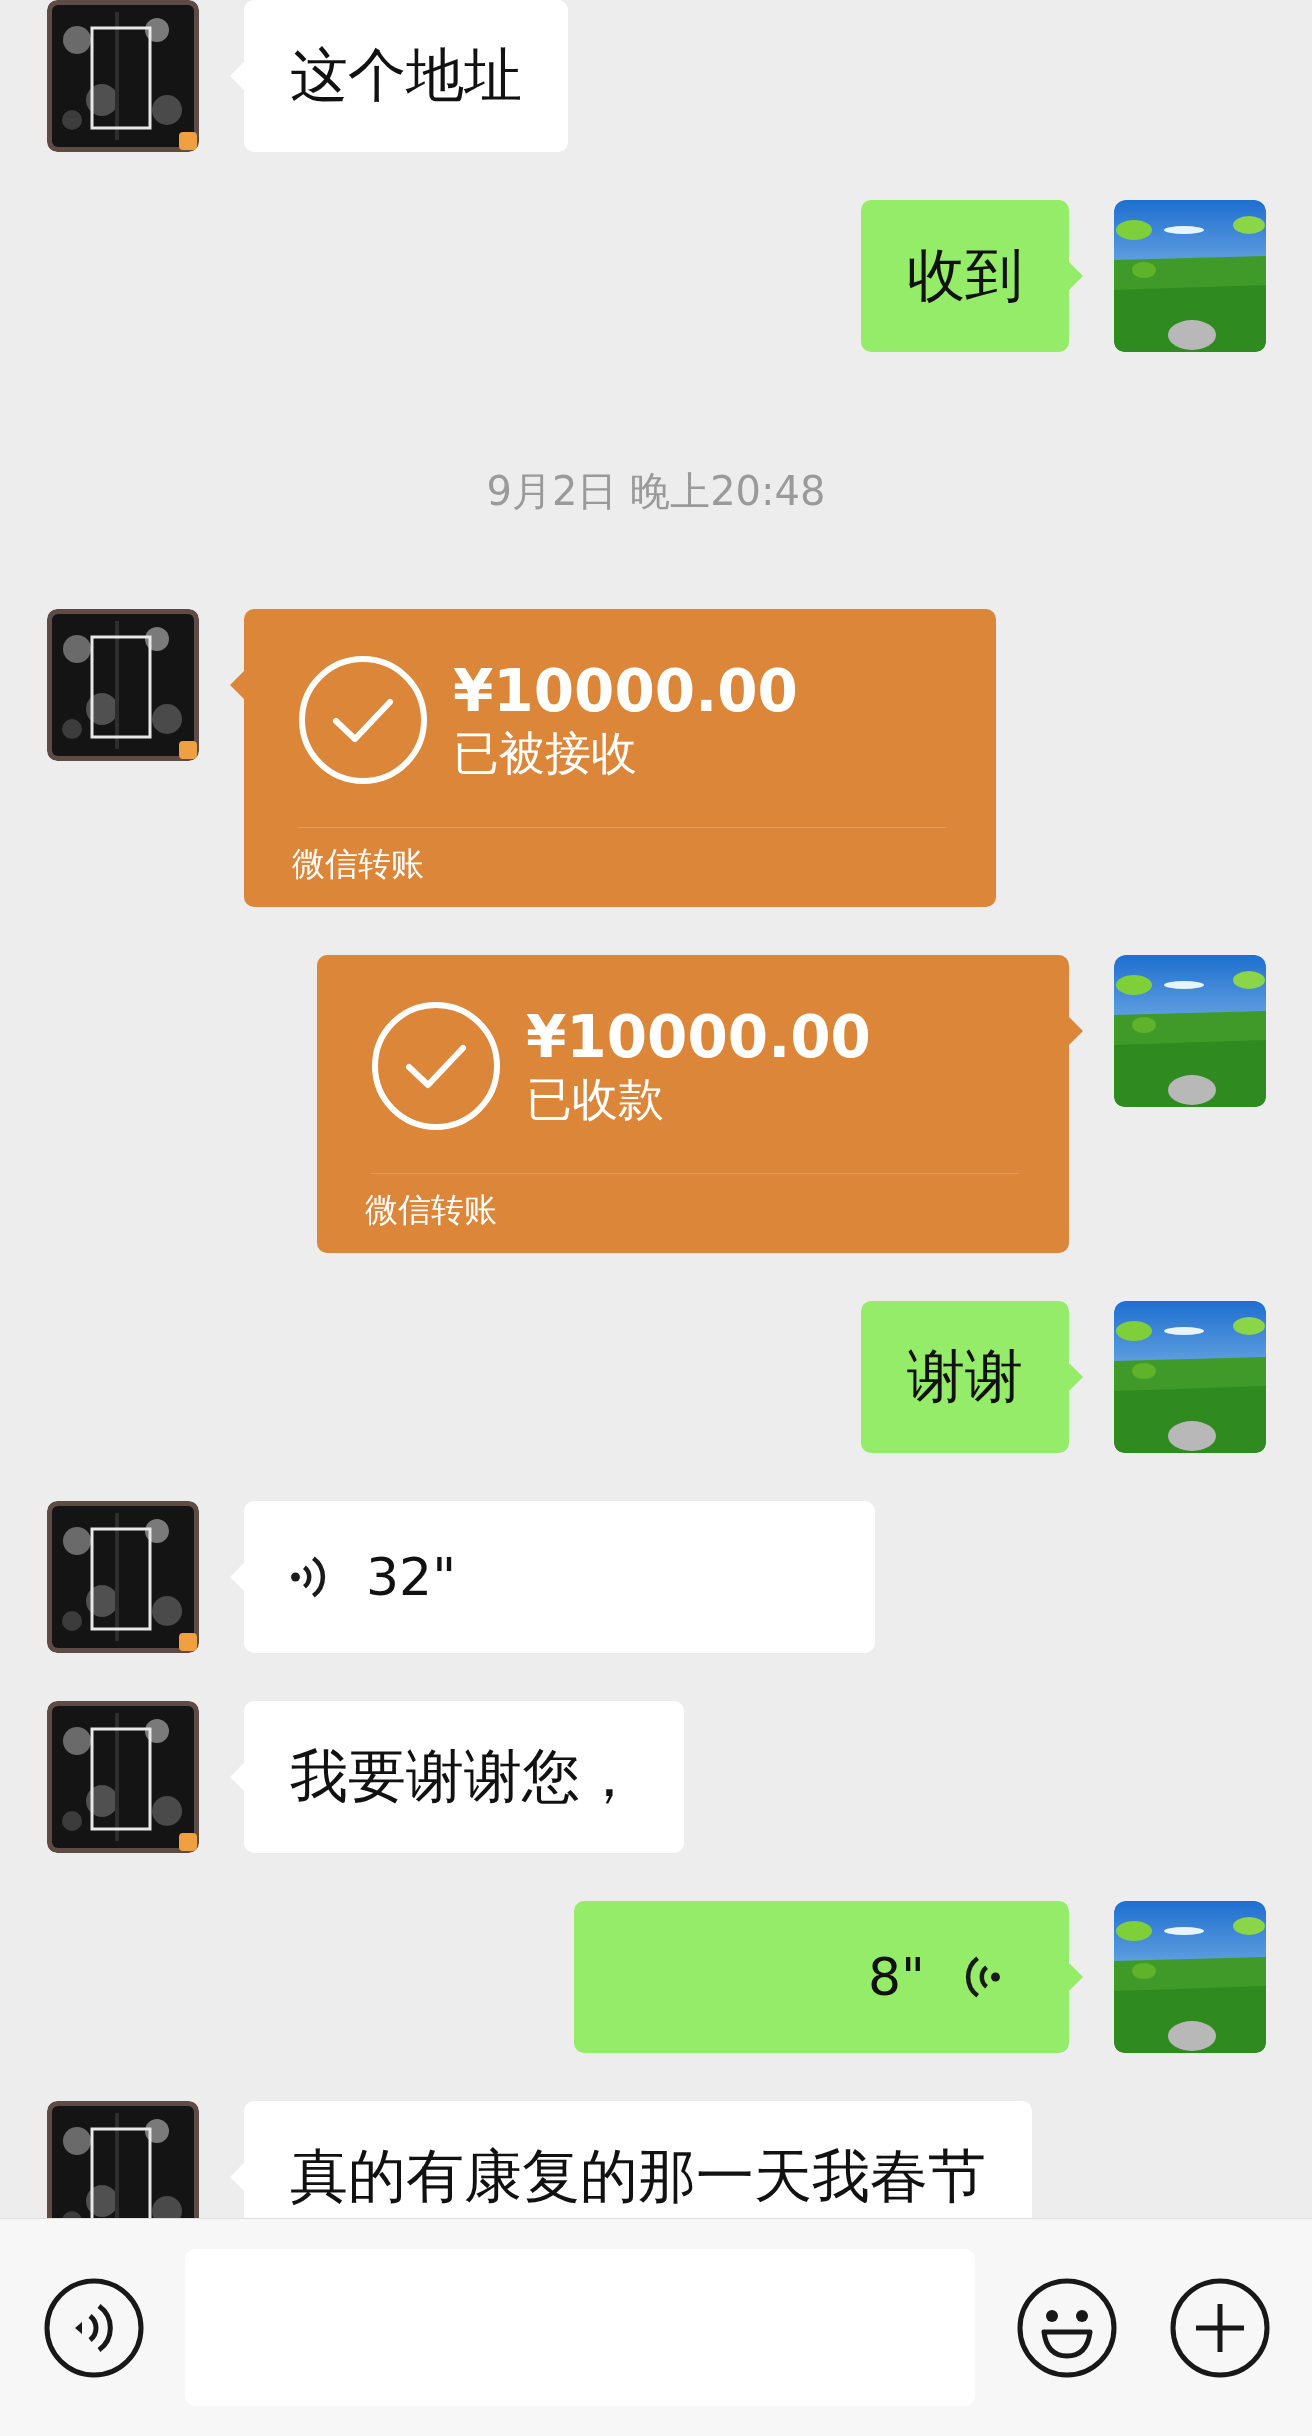 Image resolution: width=1312 pixels, height=2436 pixels. Describe the element at coordinates (559, 1577) in the screenshot. I see `voice-message: 32"` at that location.